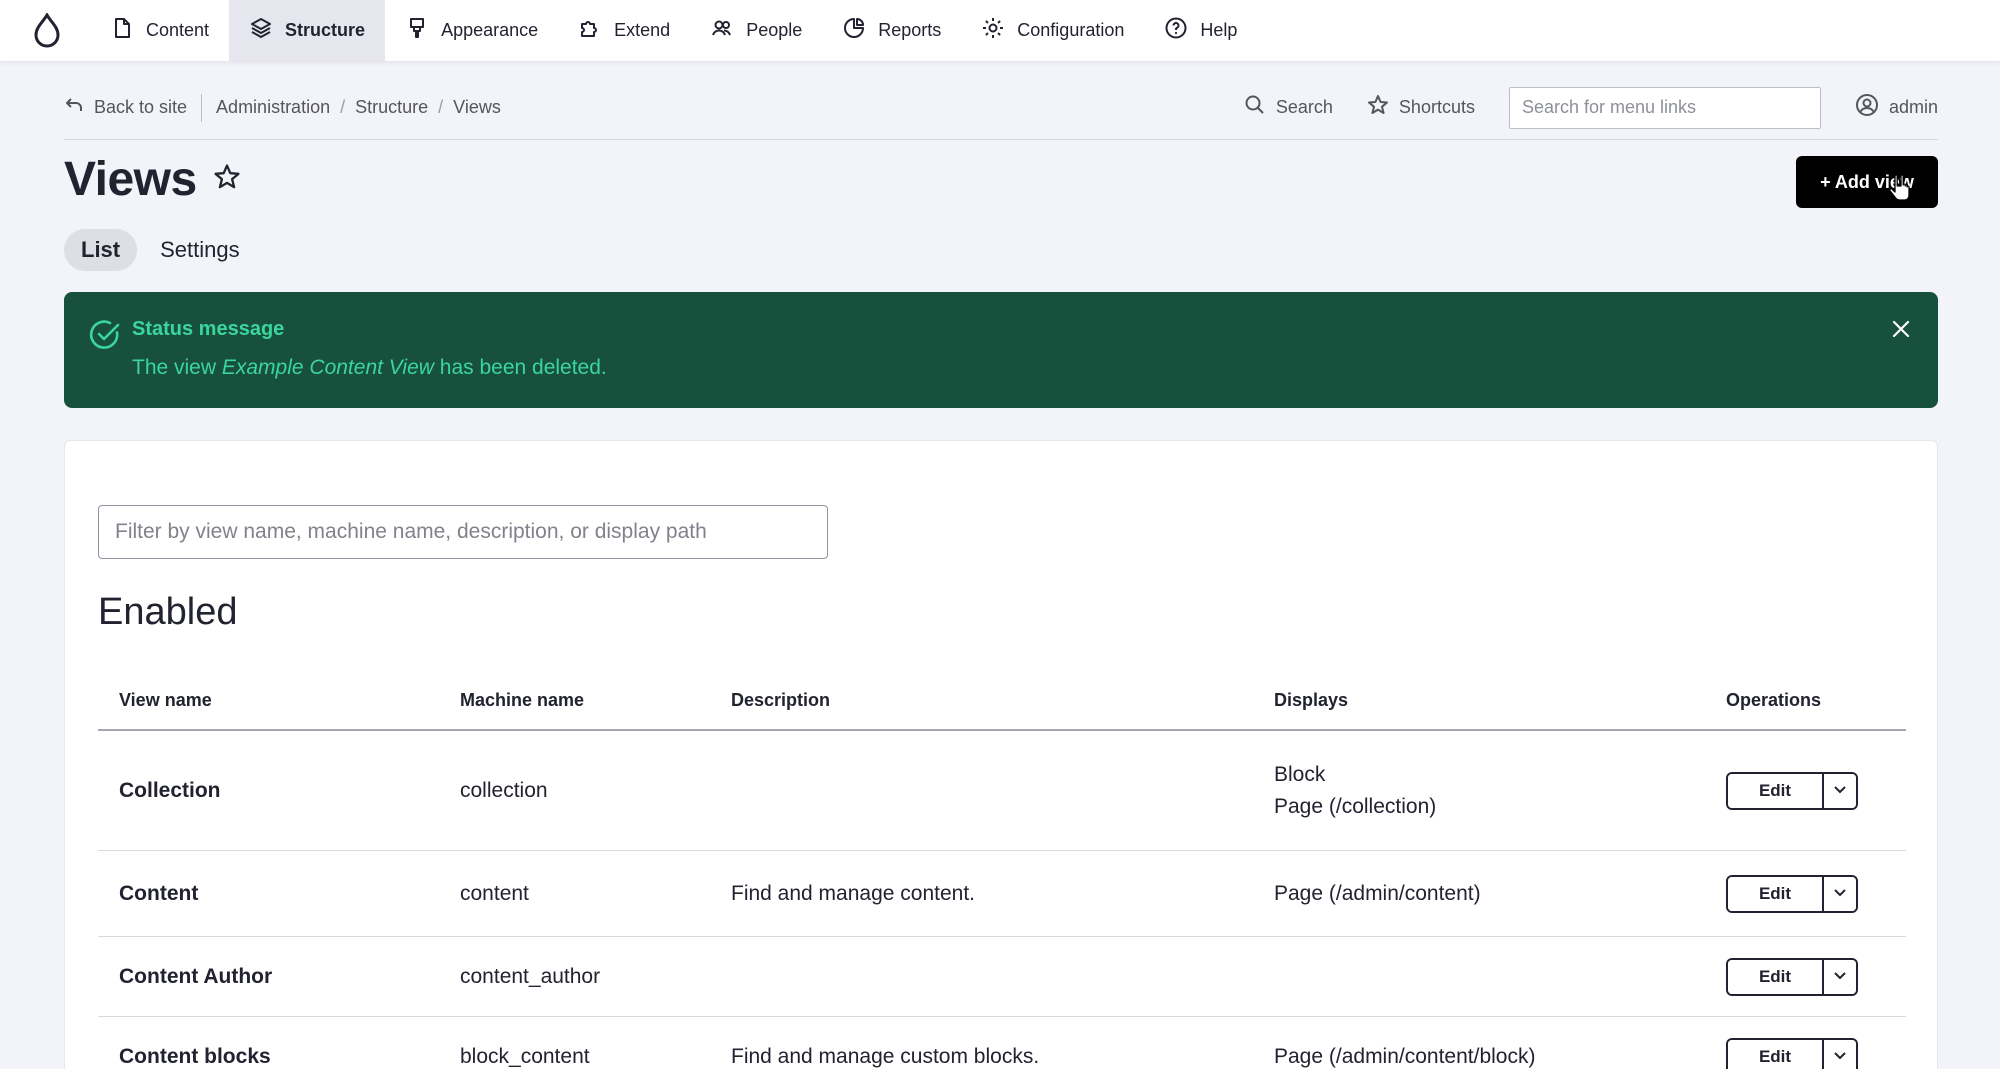 The width and height of the screenshot is (2000, 1069). Describe the element at coordinates (325, 30) in the screenshot. I see `toolbar-item-label: Structure` at that location.